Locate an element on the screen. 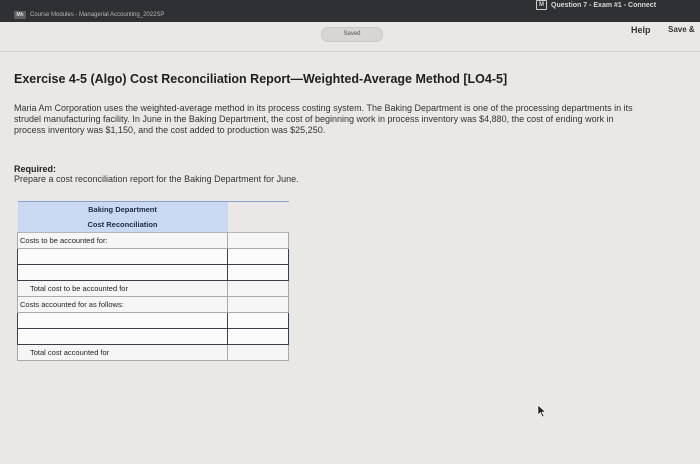 The height and width of the screenshot is (464, 700). total-to-account-value is located at coordinates (258, 288).